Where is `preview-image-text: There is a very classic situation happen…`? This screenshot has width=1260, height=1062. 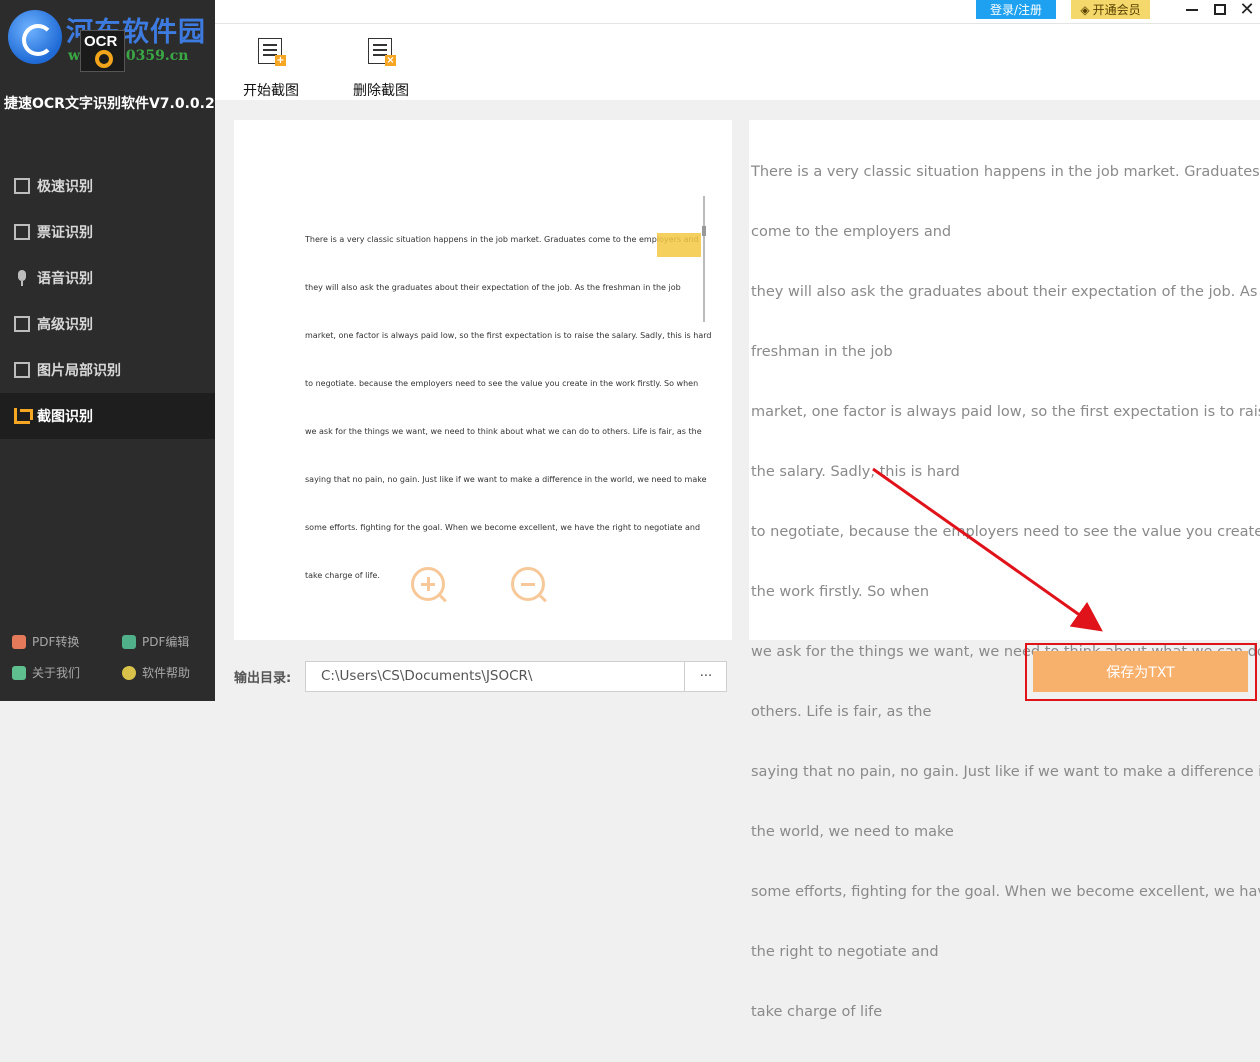
preview-image-text: There is a very classic situation happen… is located at coordinates (508, 408).